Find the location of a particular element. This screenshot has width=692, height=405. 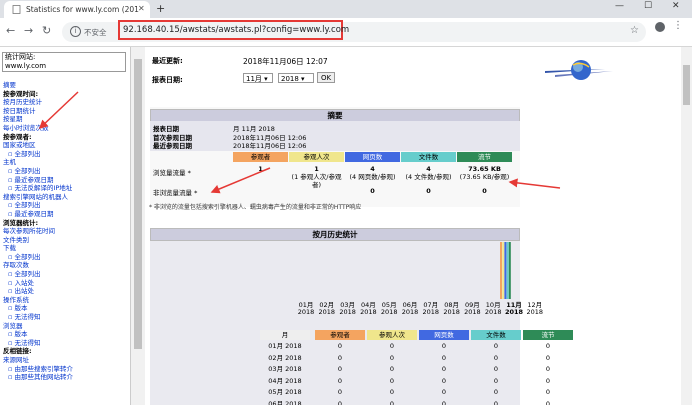

arrow-visitors is located at coordinates (240, 180).